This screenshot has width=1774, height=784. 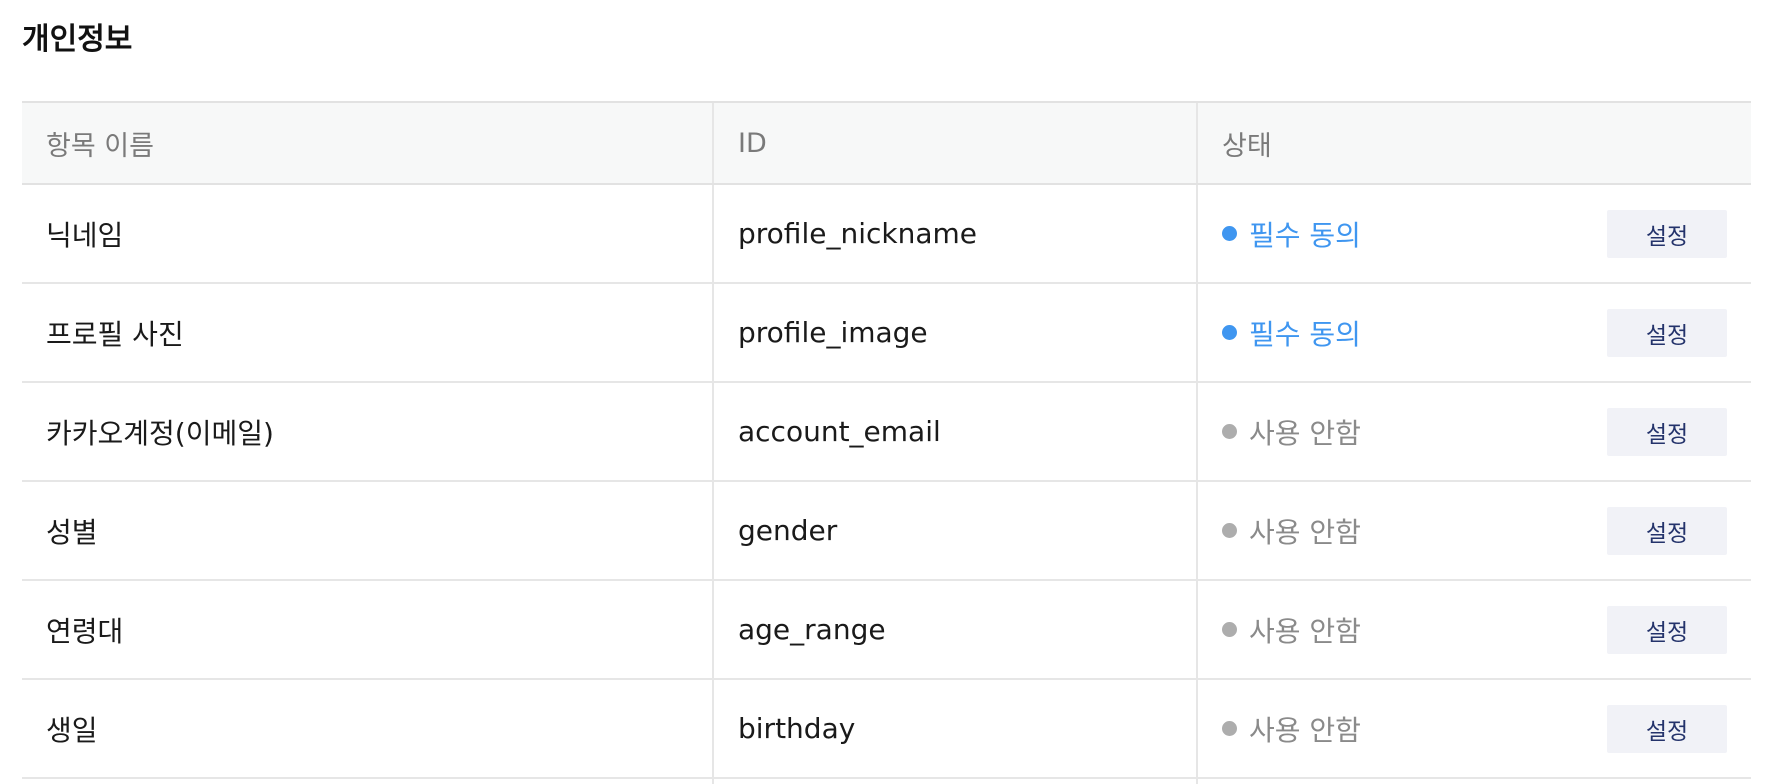 I want to click on table-row: 프로필 사진 profile_image 필수 동의 설정, so click(x=886, y=333).